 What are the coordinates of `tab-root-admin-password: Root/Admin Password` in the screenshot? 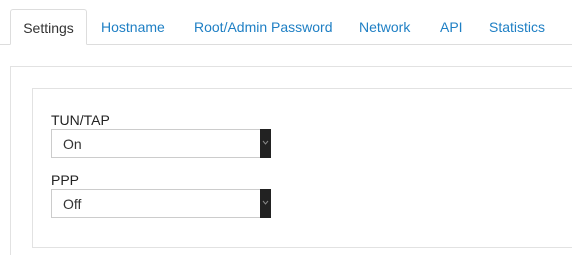 It's located at (263, 27).